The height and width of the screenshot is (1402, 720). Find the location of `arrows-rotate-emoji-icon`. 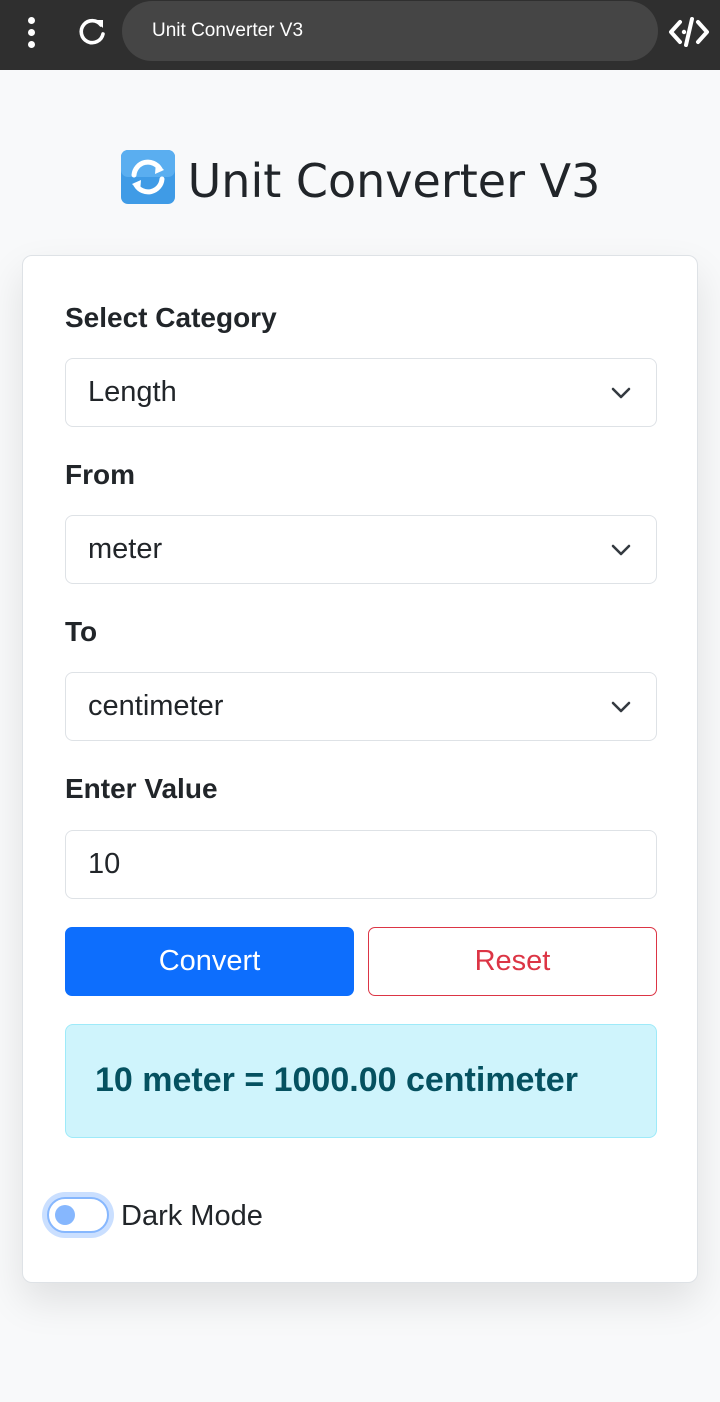

arrows-rotate-emoji-icon is located at coordinates (147, 177).